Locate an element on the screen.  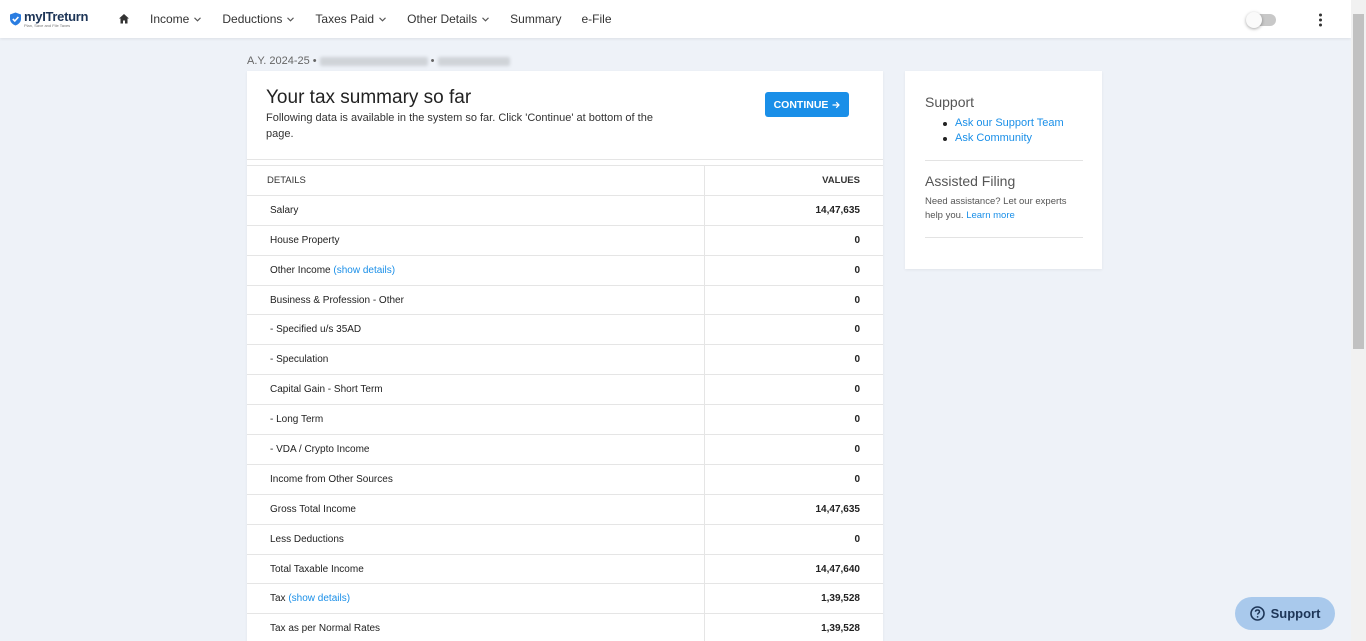
table-row: Total Taxable Income 14,47,640 is located at coordinates (565, 569).